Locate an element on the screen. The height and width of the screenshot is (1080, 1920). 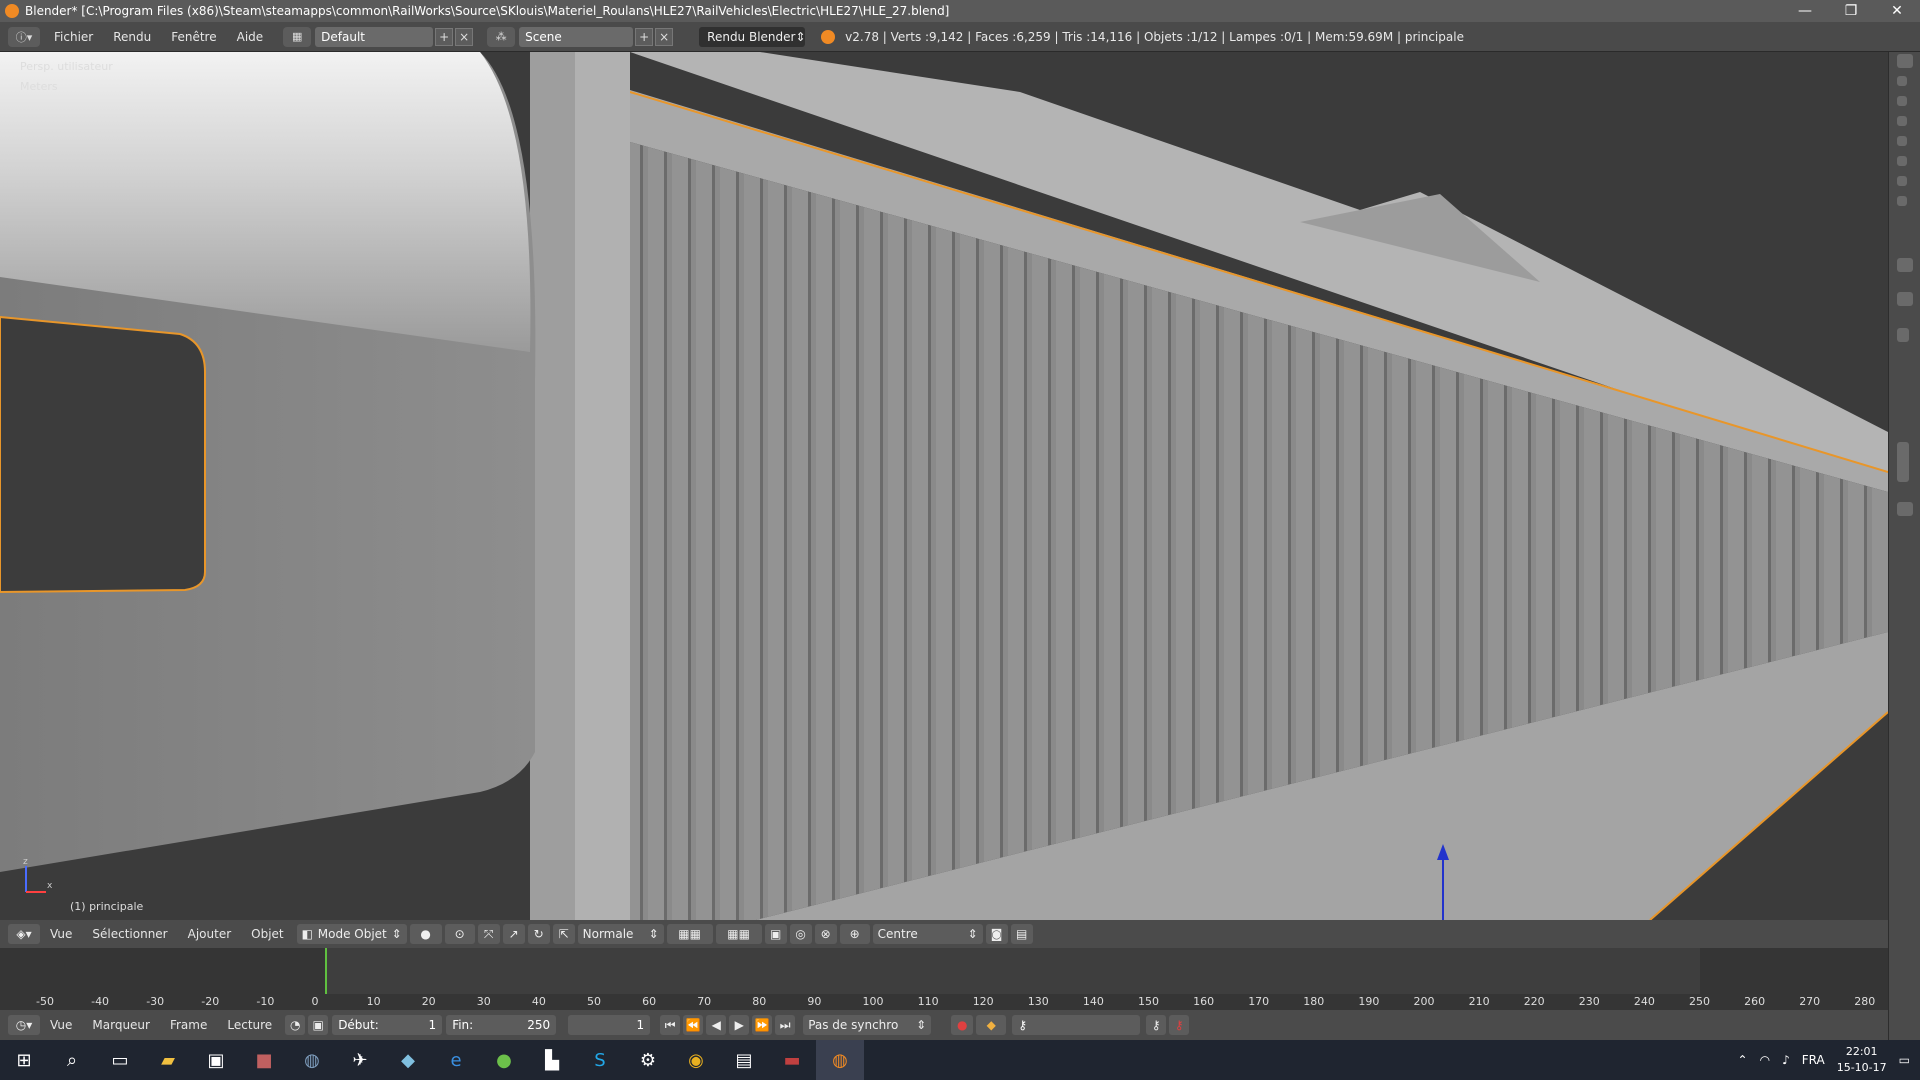
notifications-icon: ▭ is located at coordinates (1904, 1060).